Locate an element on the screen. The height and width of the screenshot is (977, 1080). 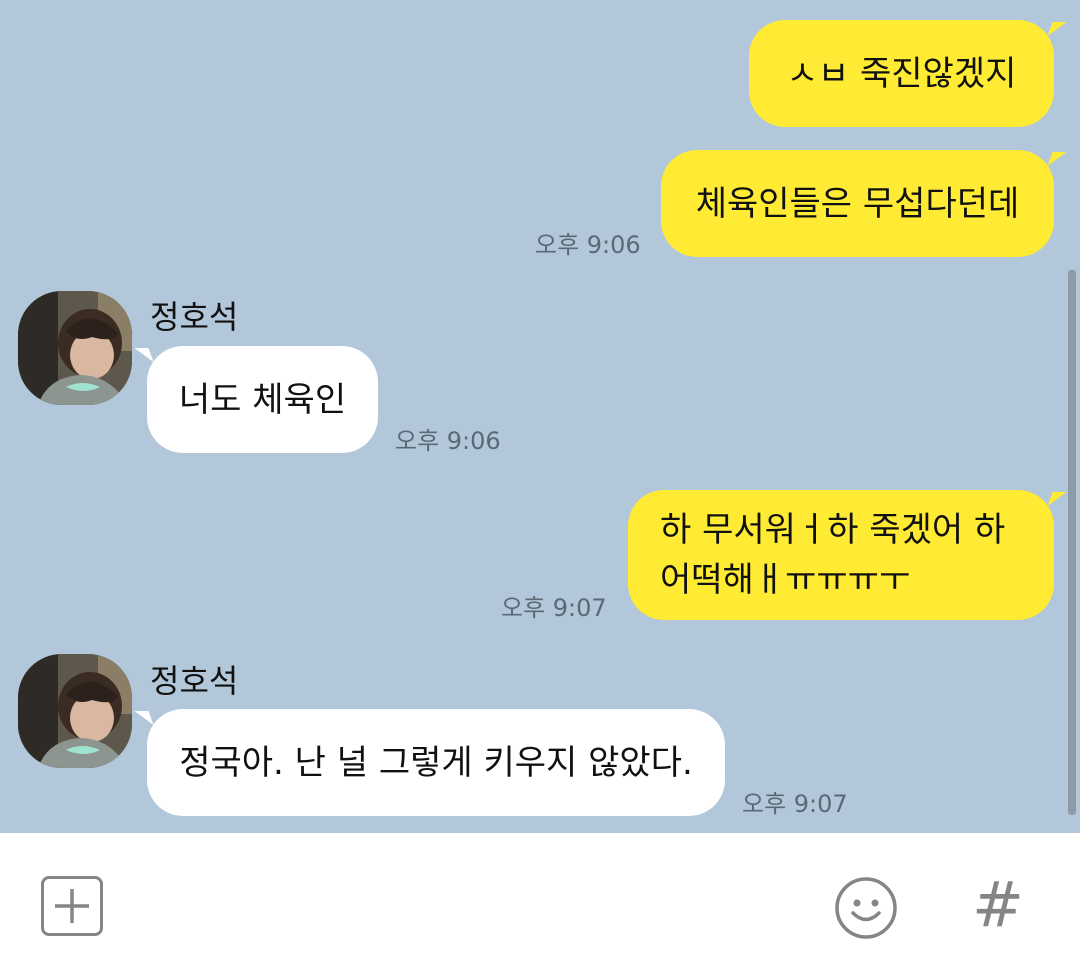
my-message-bubble: 하 무서워ㅓ하 죽겠어 하 어떡해ㅐㅠㅠㅠㅜ is located at coordinates (841, 555).